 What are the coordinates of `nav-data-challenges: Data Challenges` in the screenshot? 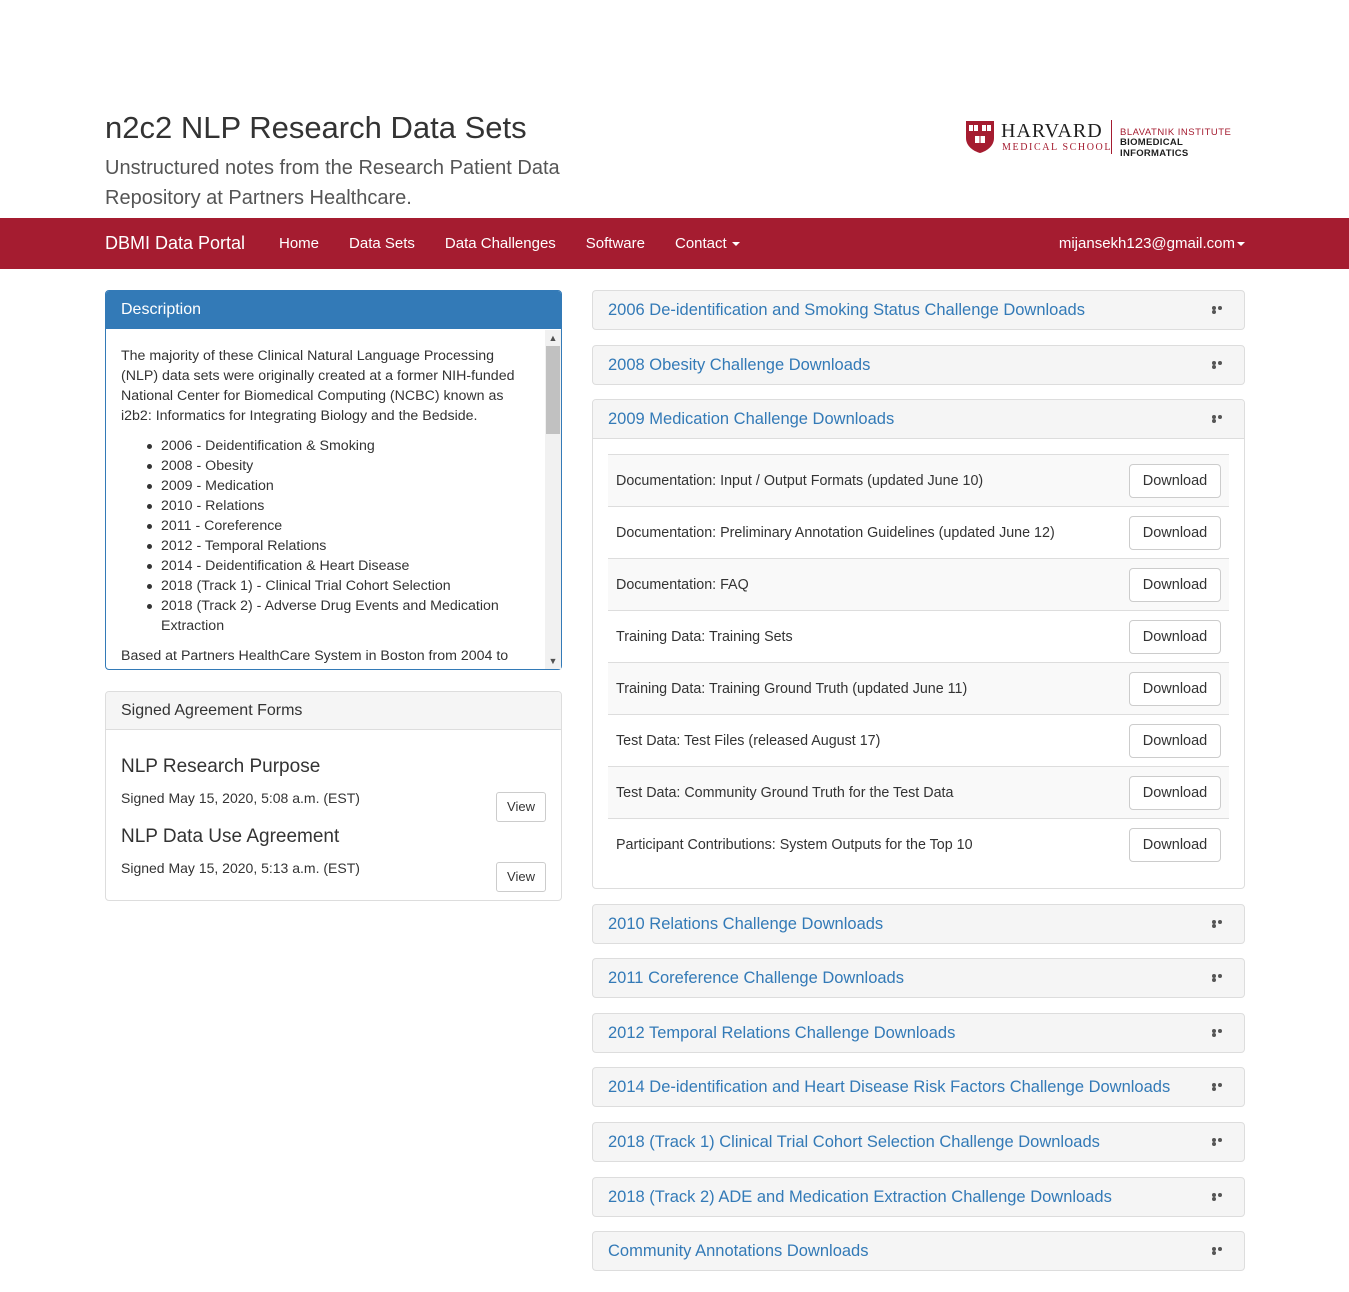 It's located at (500, 243).